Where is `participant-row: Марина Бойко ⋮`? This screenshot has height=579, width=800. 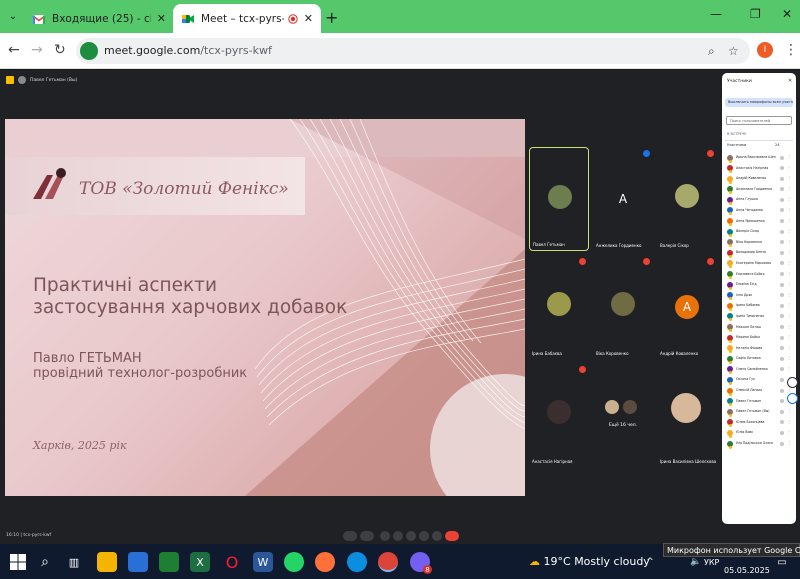 participant-row: Марина Бойко ⋮ is located at coordinates (759, 338).